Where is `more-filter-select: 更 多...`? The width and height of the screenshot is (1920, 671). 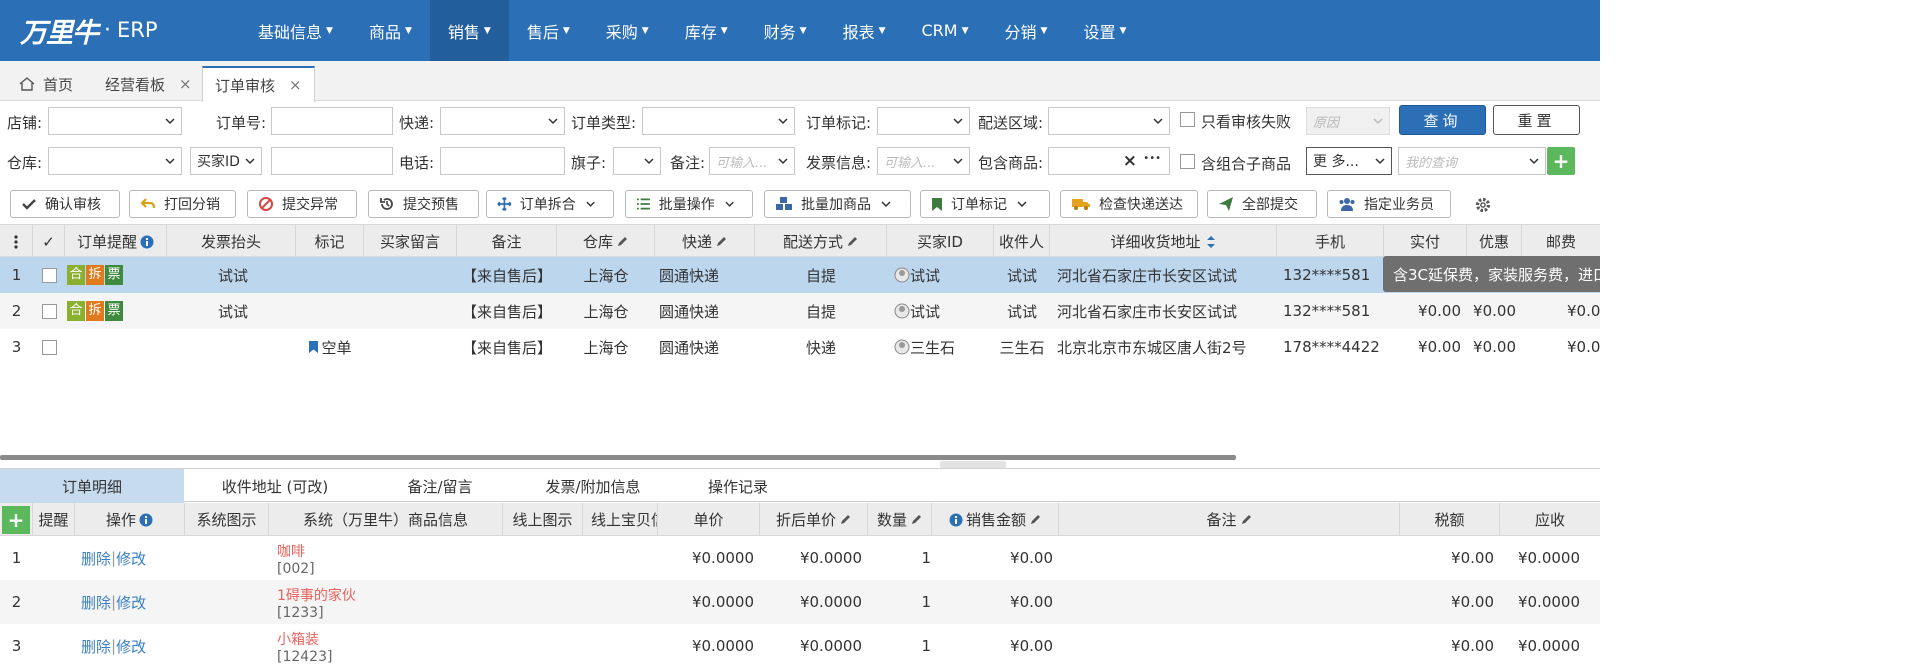 more-filter-select: 更 多... is located at coordinates (1349, 161).